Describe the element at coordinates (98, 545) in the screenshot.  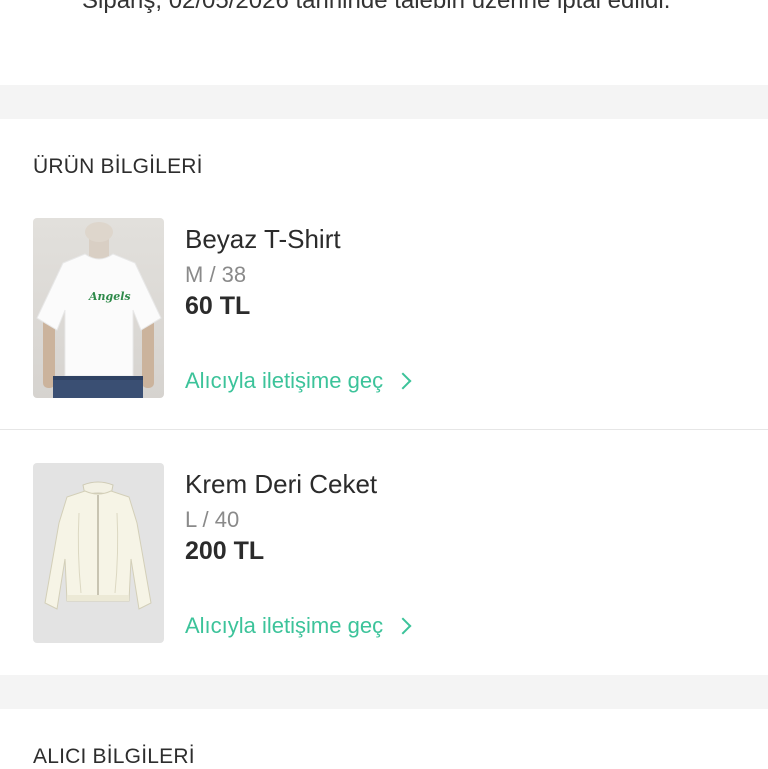
I see `jacket-illustration` at that location.